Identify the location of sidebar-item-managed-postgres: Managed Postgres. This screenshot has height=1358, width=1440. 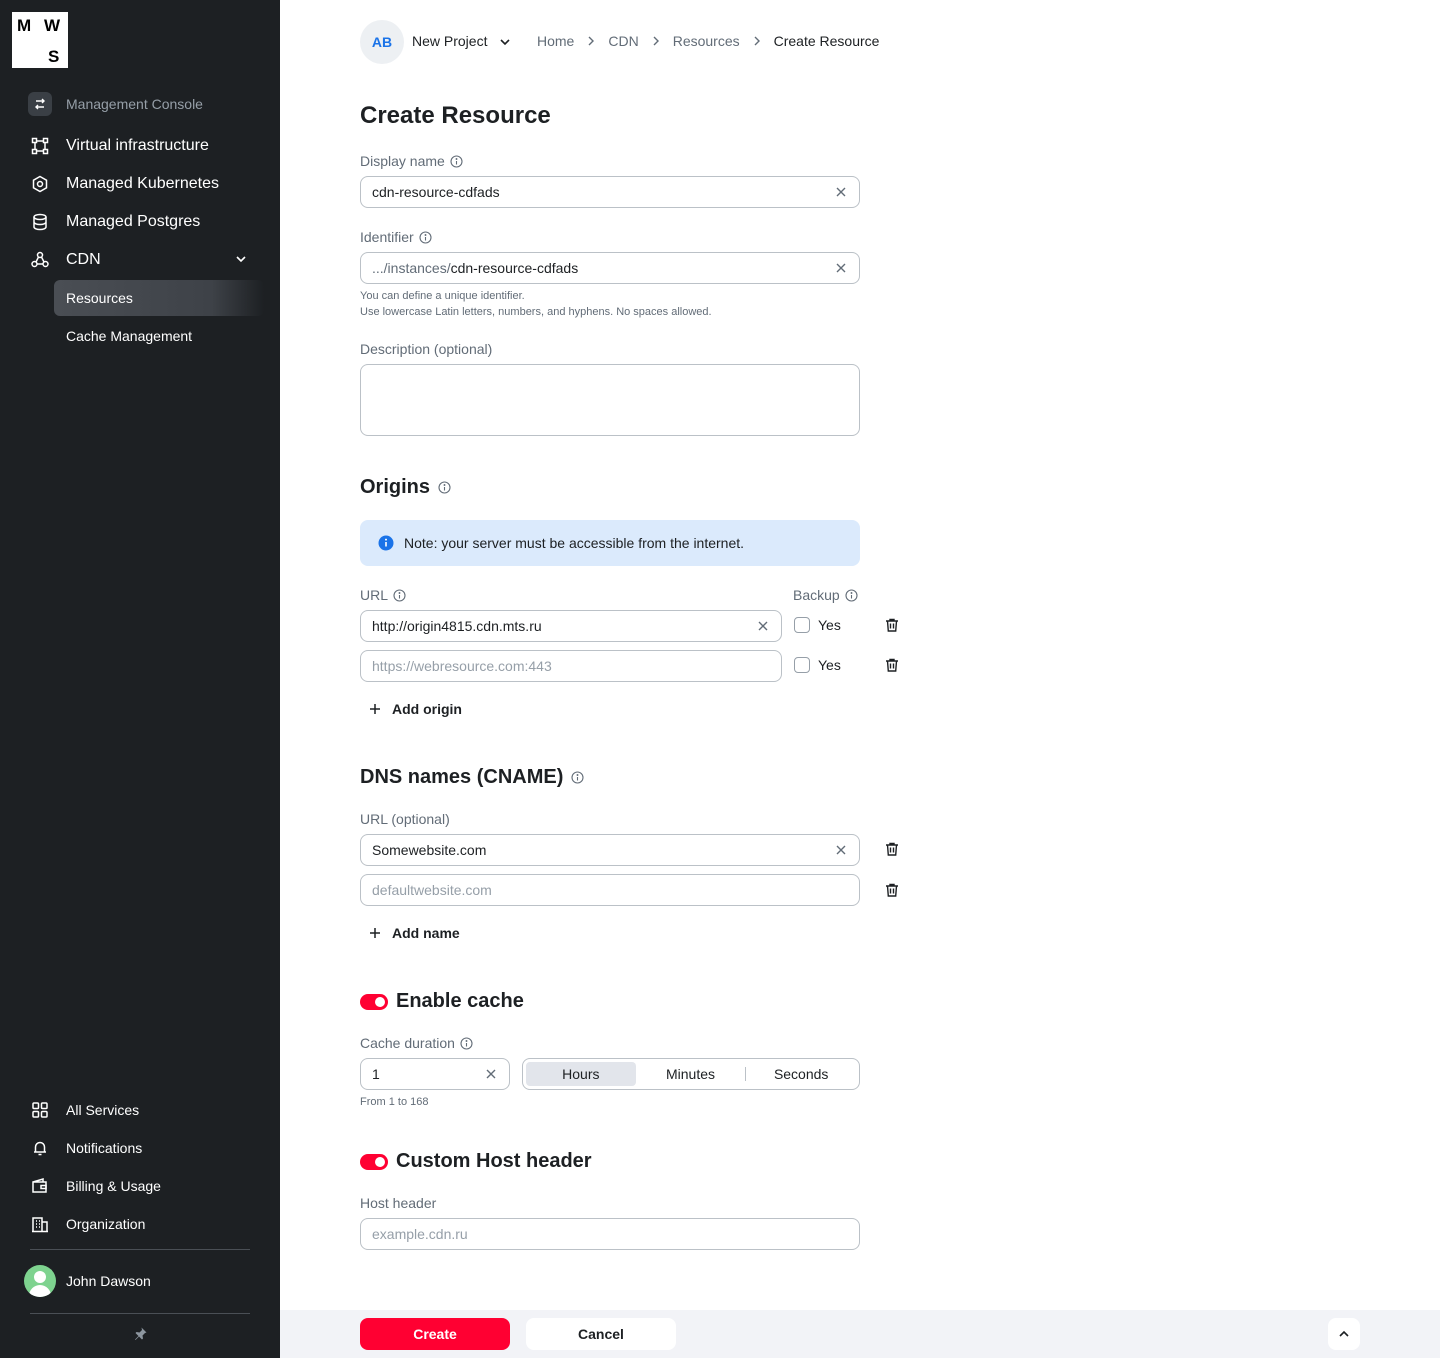
(112, 222).